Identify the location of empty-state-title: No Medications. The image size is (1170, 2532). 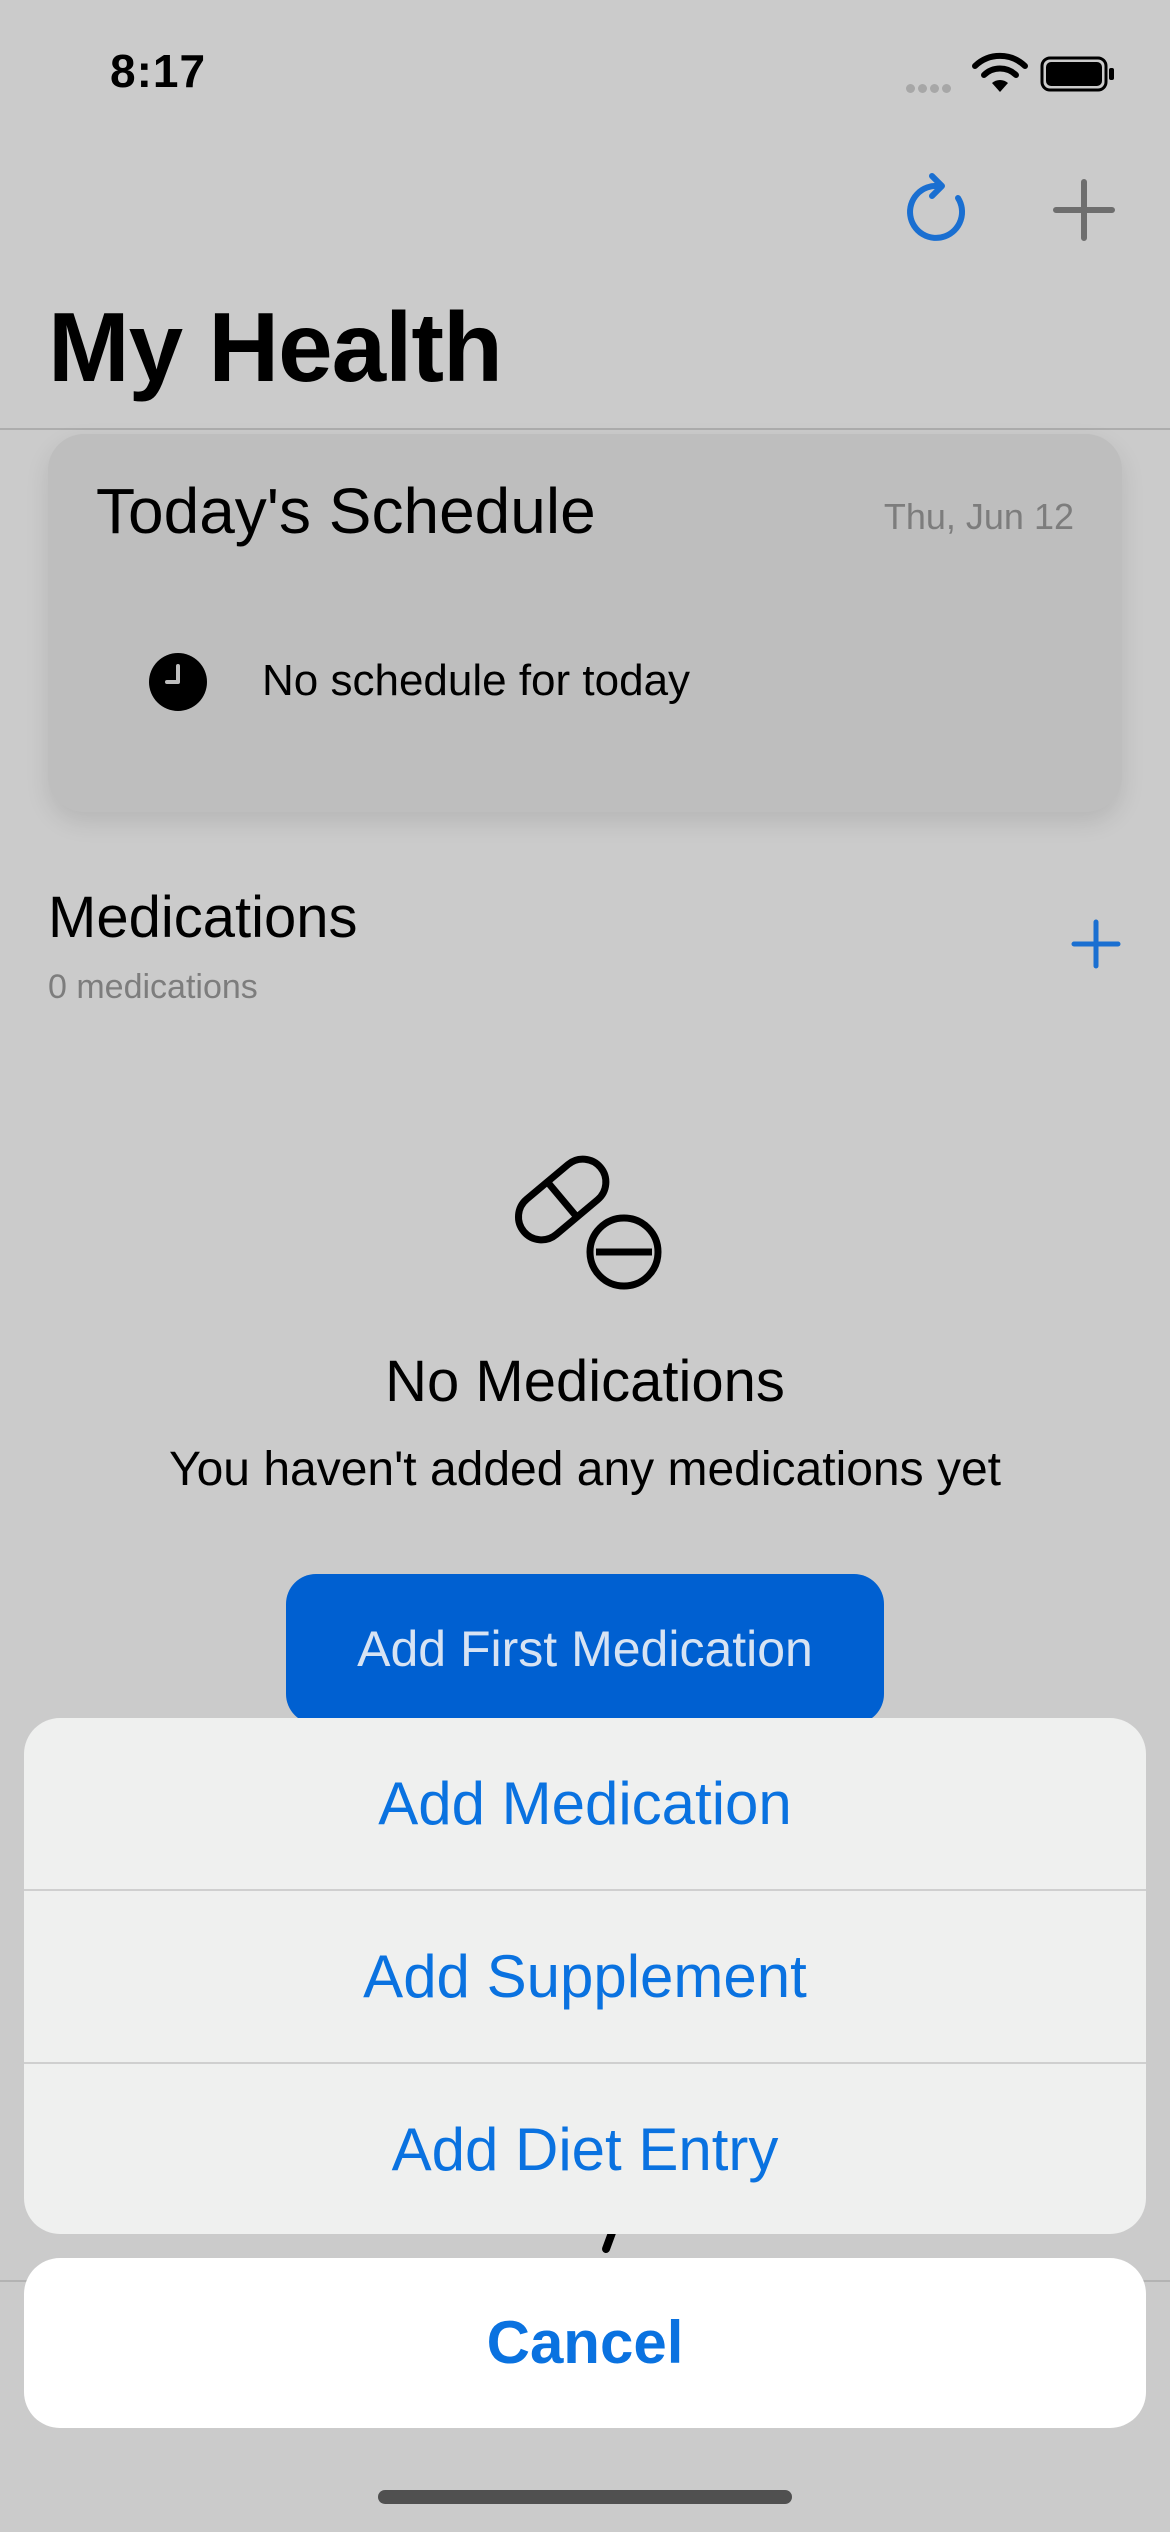
(585, 1381).